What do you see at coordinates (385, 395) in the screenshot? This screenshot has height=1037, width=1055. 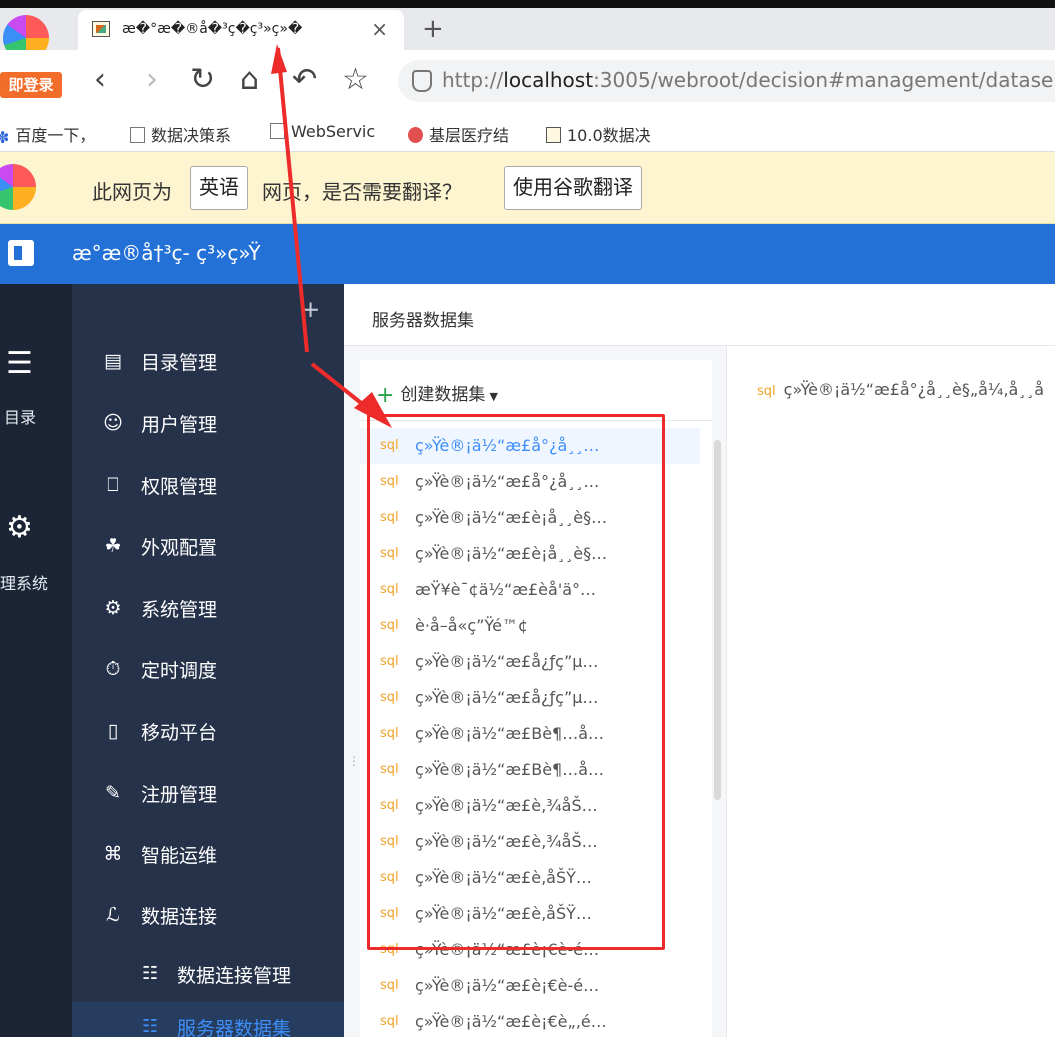 I see `plus-icon: +` at bounding box center [385, 395].